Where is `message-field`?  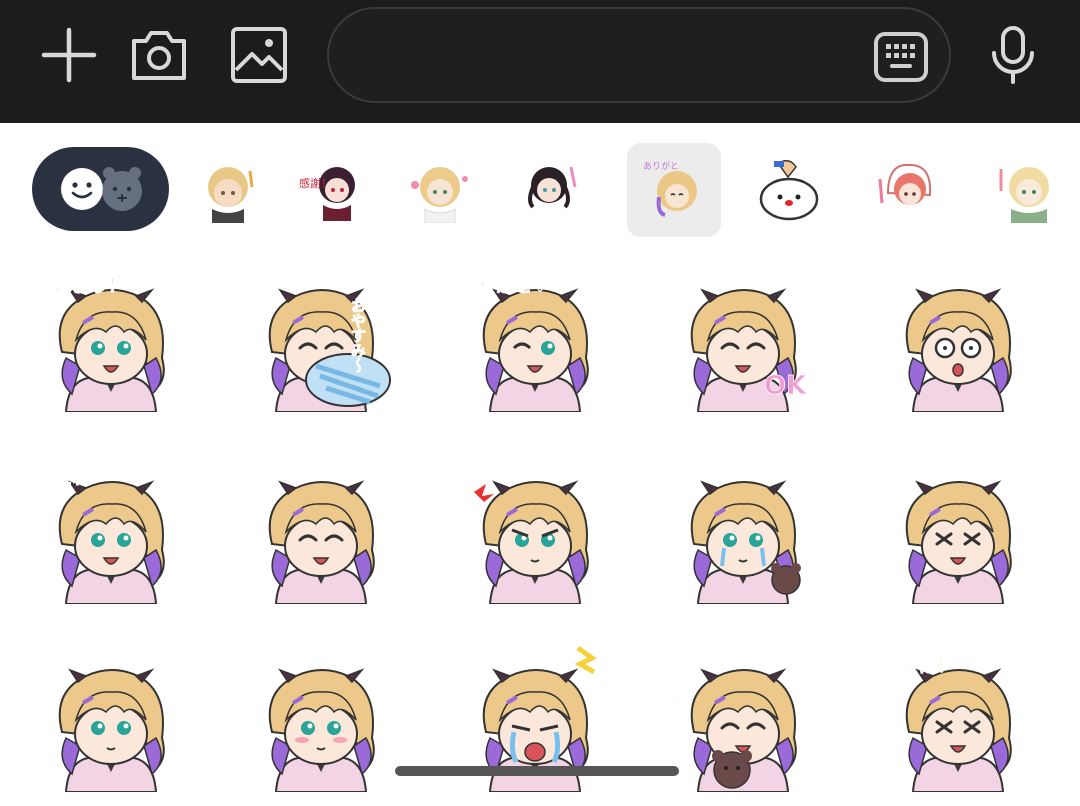 message-field is located at coordinates (639, 55).